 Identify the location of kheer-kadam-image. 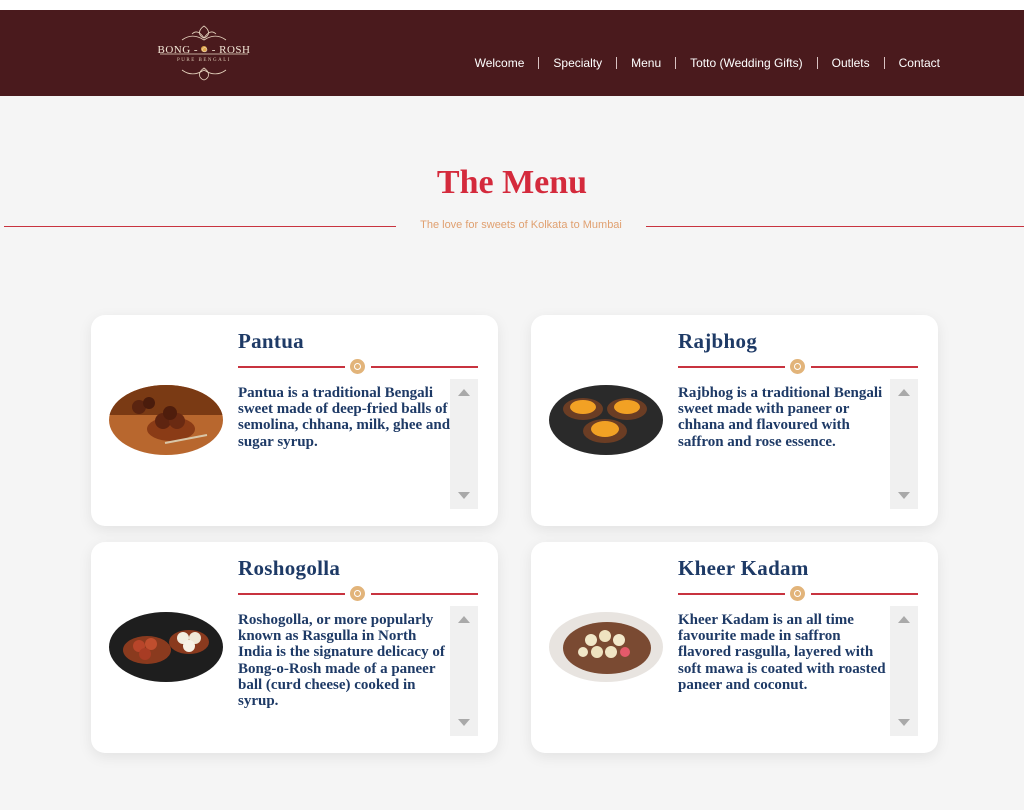
(606, 647).